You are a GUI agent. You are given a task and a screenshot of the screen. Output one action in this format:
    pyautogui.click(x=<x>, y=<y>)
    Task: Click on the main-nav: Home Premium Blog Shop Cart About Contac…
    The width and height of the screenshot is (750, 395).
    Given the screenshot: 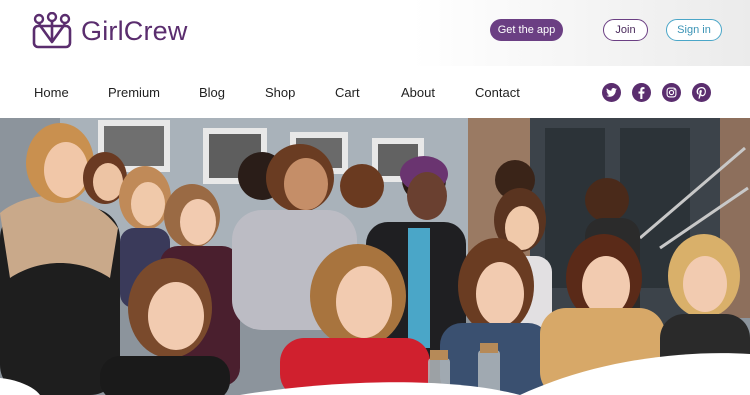 What is the action you would take?
    pyautogui.click(x=375, y=92)
    